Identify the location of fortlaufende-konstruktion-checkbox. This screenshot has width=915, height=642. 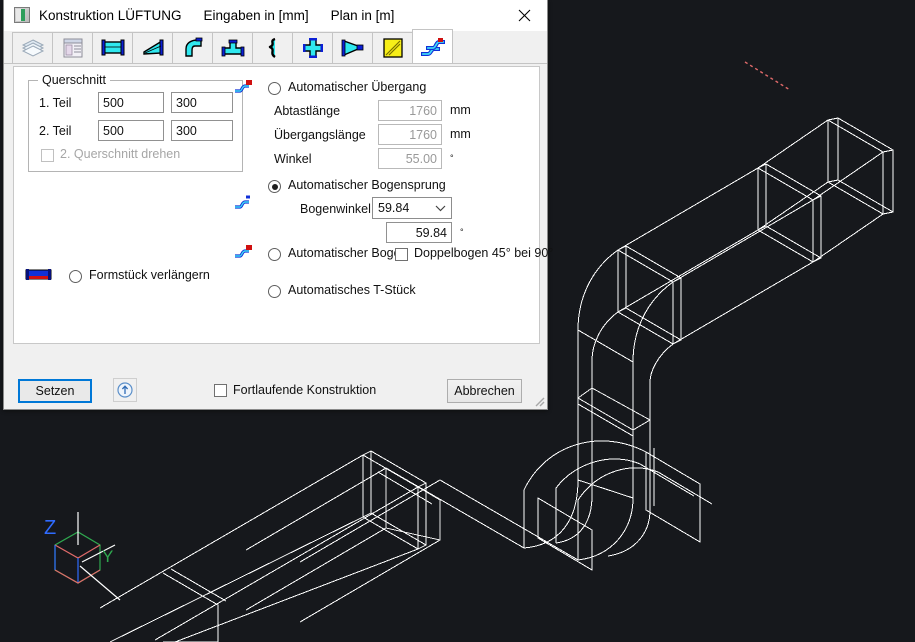
(220, 390).